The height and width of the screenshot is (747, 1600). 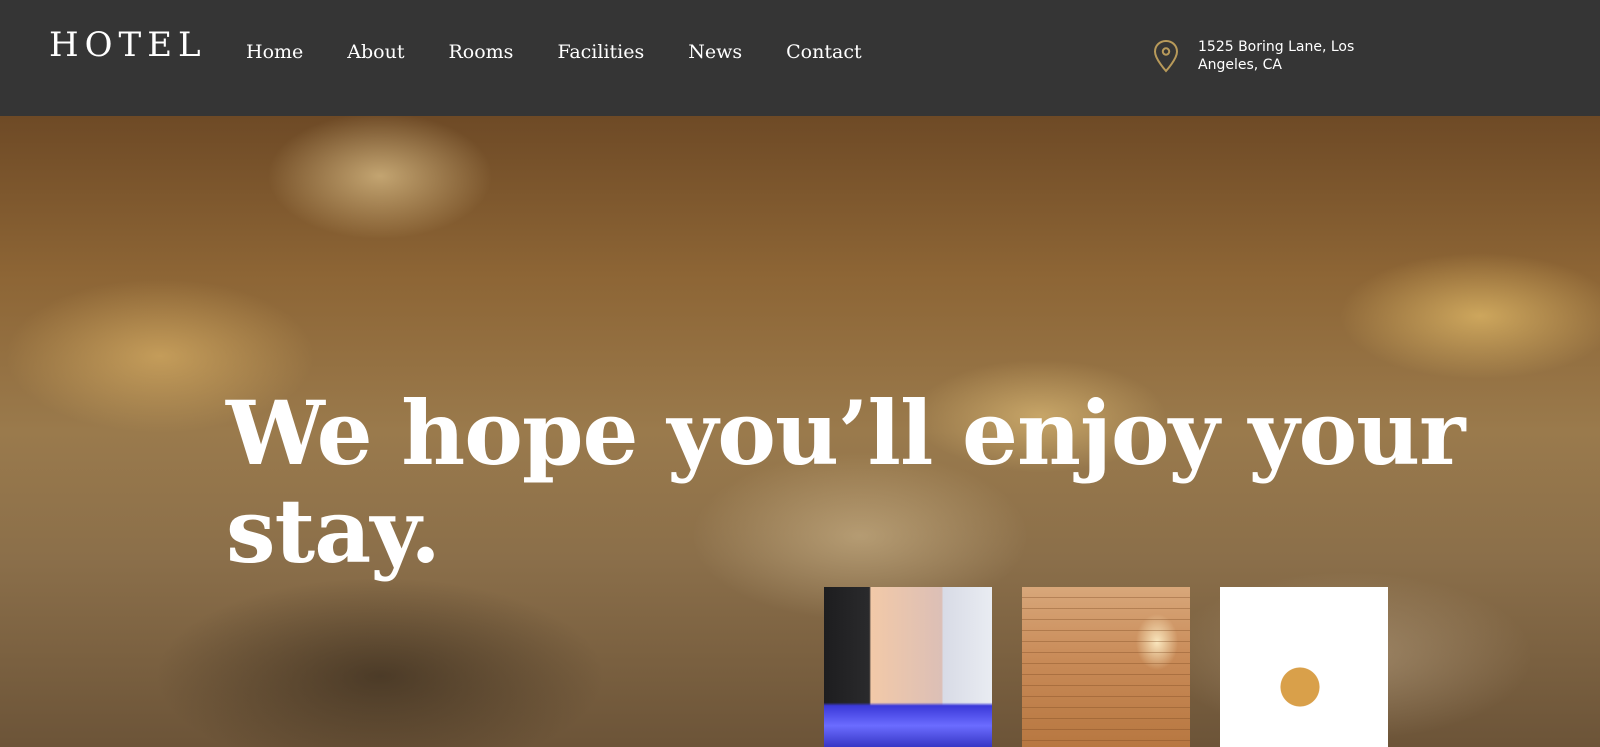 I want to click on sauna-image, so click(x=1106, y=667).